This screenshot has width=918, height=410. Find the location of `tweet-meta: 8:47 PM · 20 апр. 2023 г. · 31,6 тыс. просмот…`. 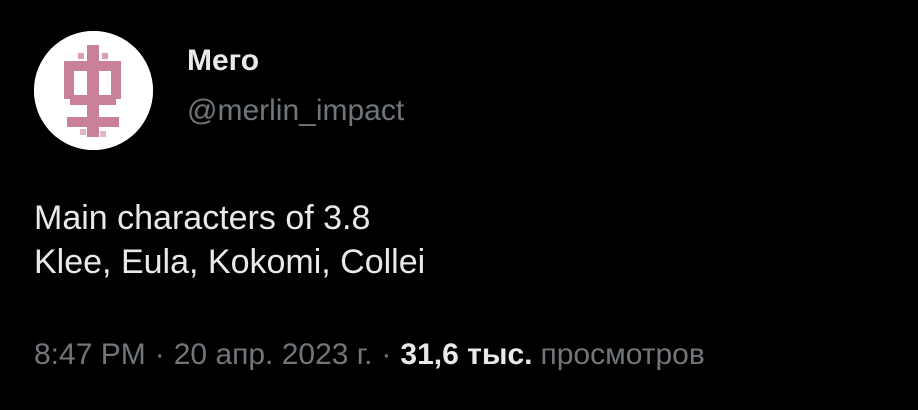

tweet-meta: 8:47 PM · 20 апр. 2023 г. · 31,6 тыс. просмот… is located at coordinates (369, 355).